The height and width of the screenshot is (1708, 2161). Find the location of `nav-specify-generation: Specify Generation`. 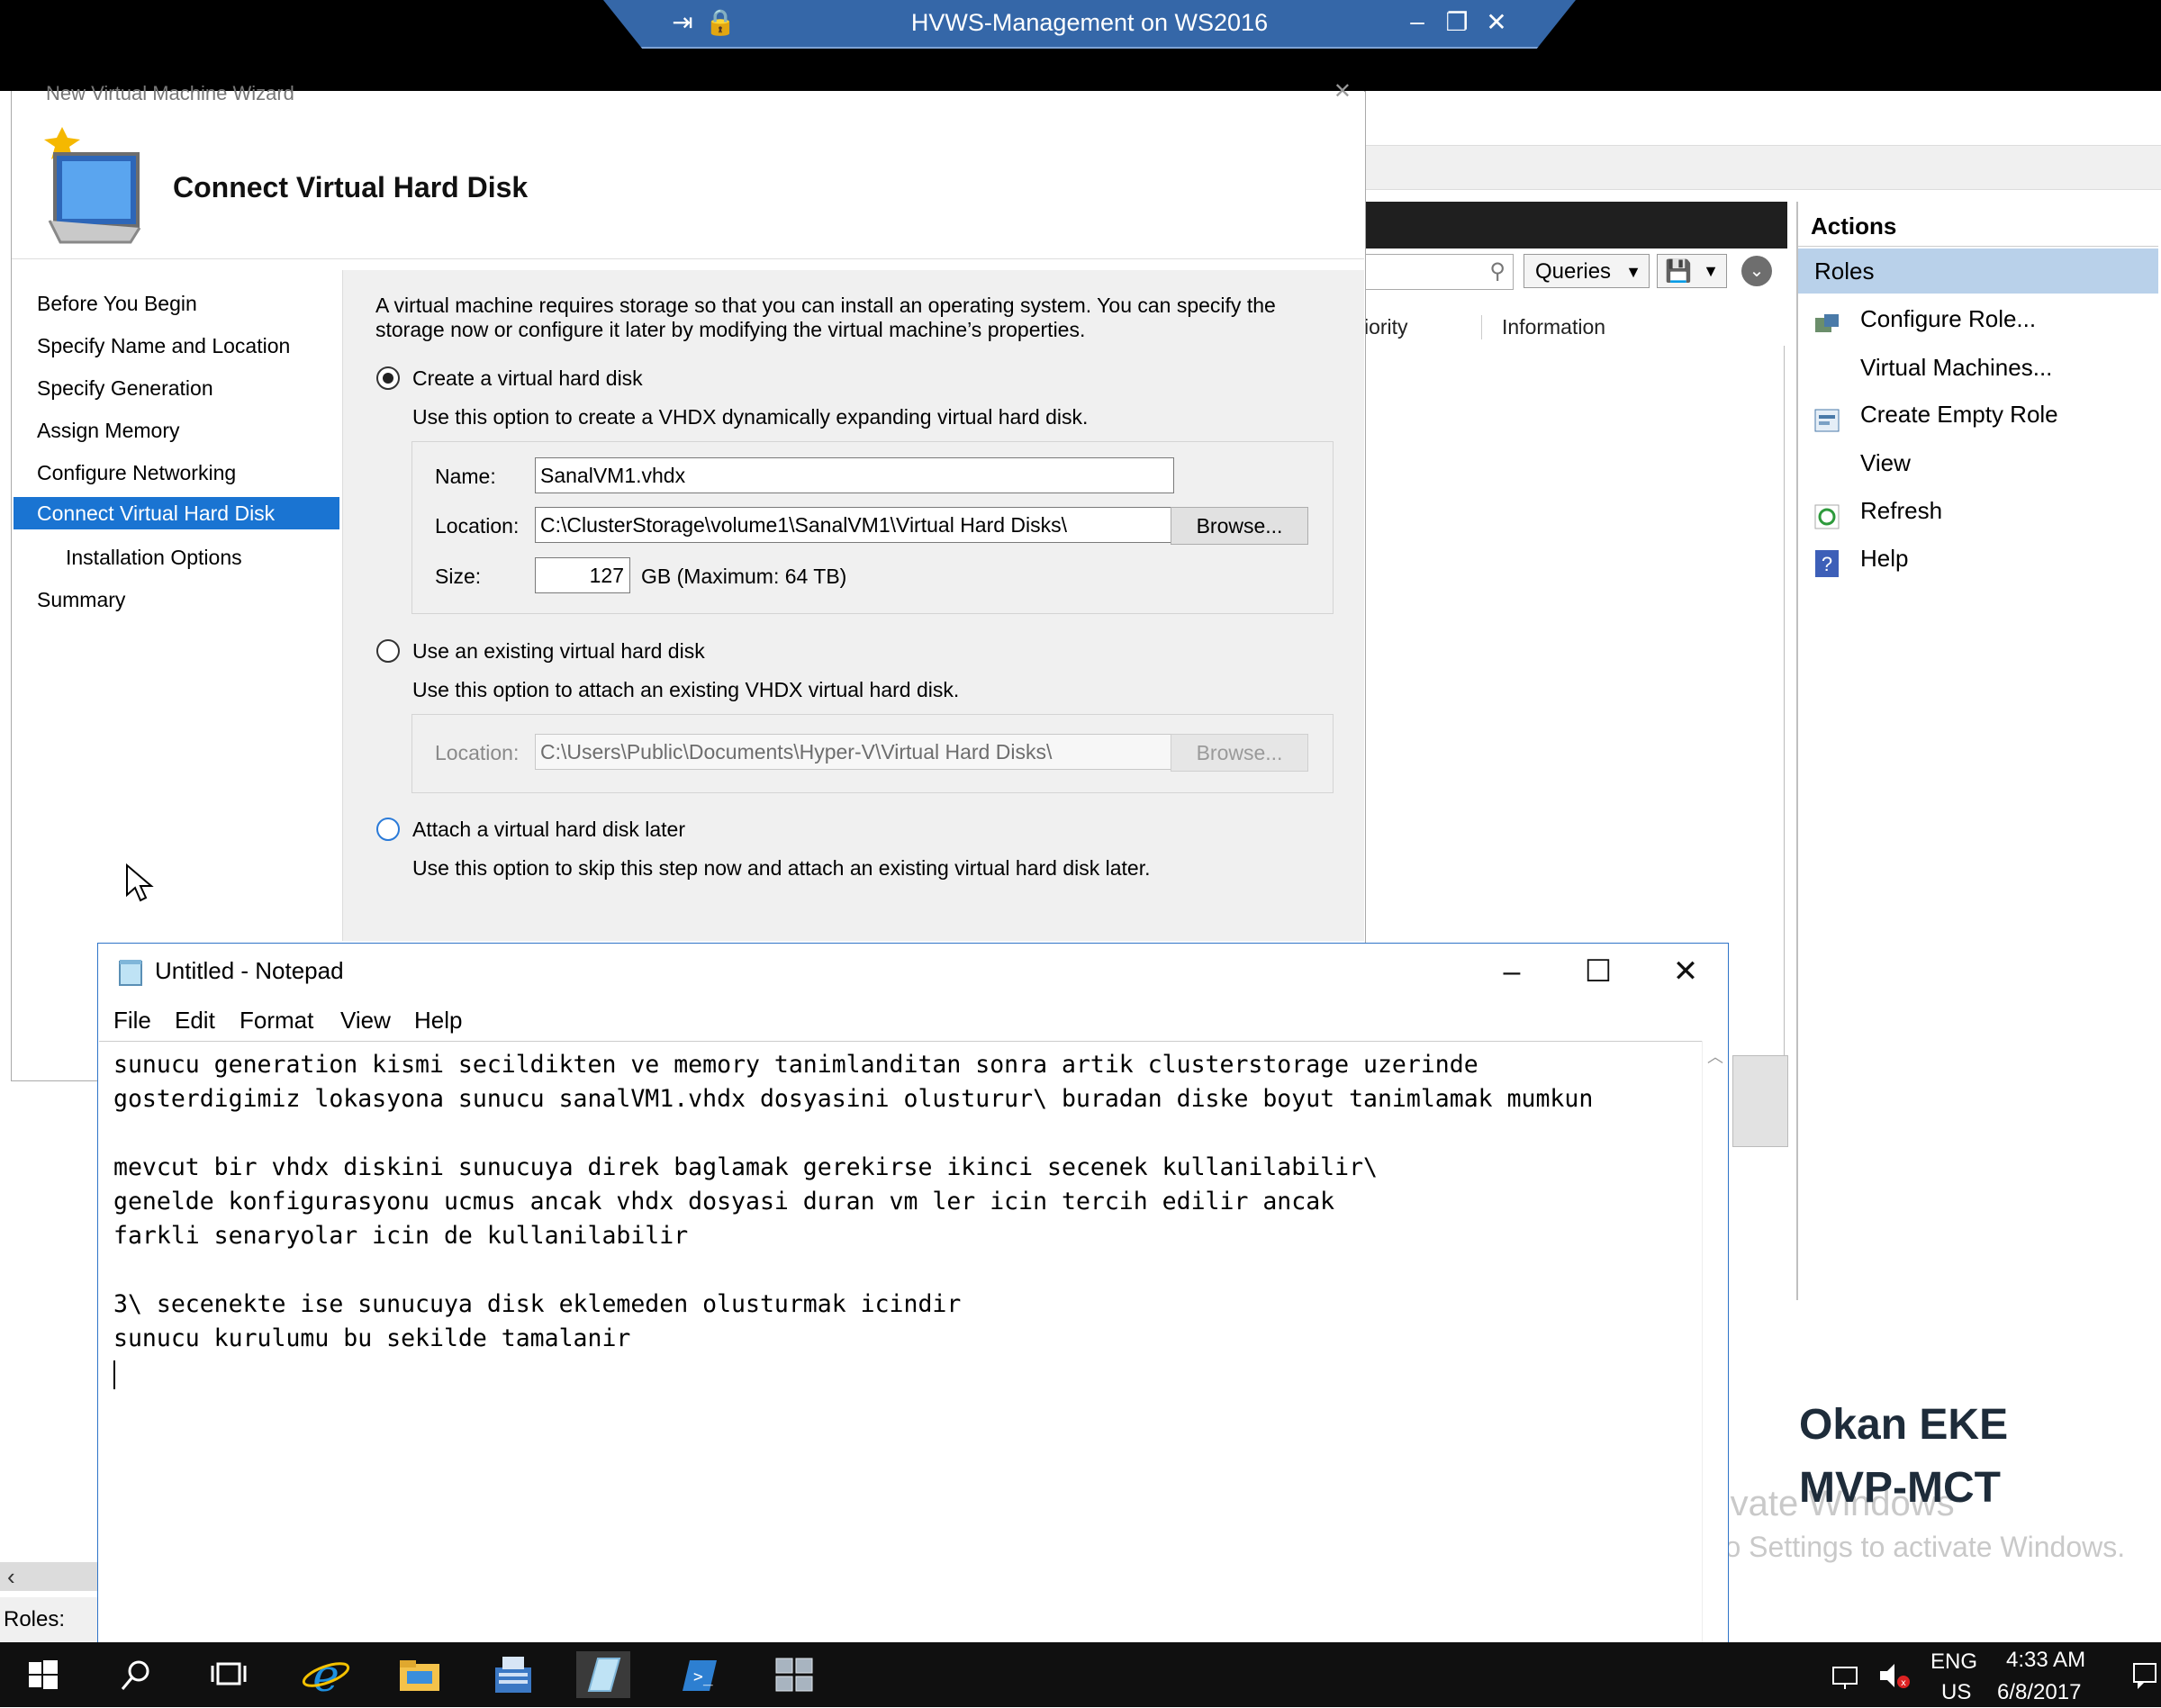

nav-specify-generation: Specify Generation is located at coordinates (125, 388).